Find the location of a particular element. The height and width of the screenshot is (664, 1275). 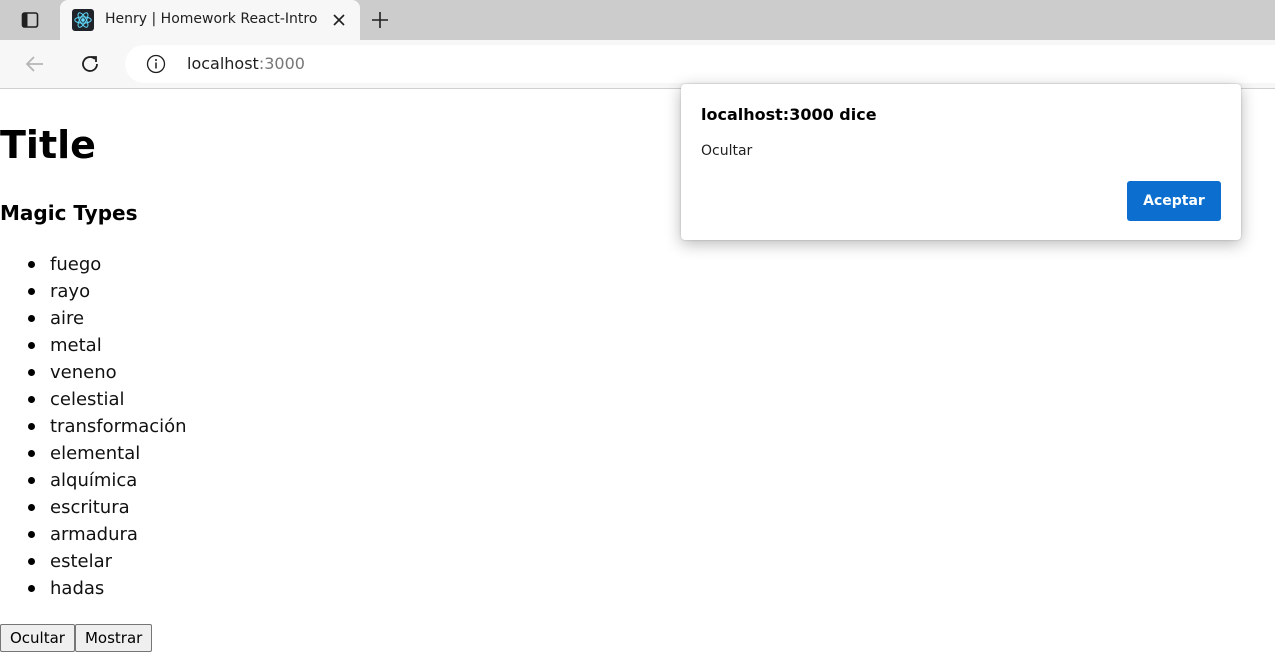

browser-toolbar: localhost:3000 is located at coordinates (637, 64).